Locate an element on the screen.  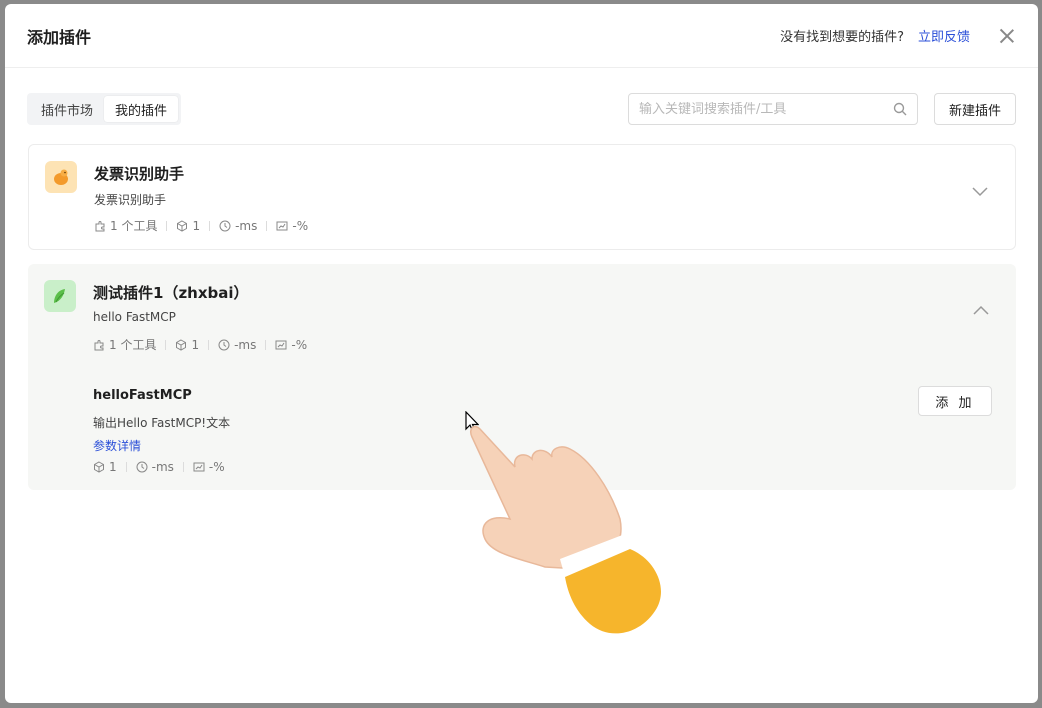
pointing-hand-icon is located at coordinates (565, 529).